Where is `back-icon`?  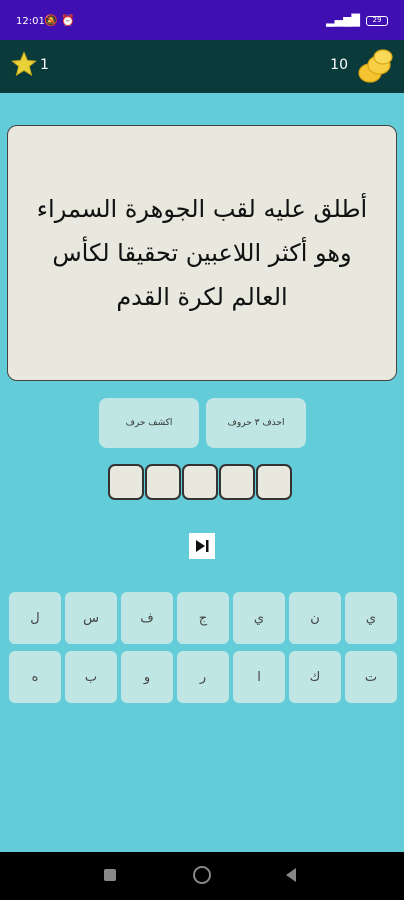
back-icon is located at coordinates (291, 875).